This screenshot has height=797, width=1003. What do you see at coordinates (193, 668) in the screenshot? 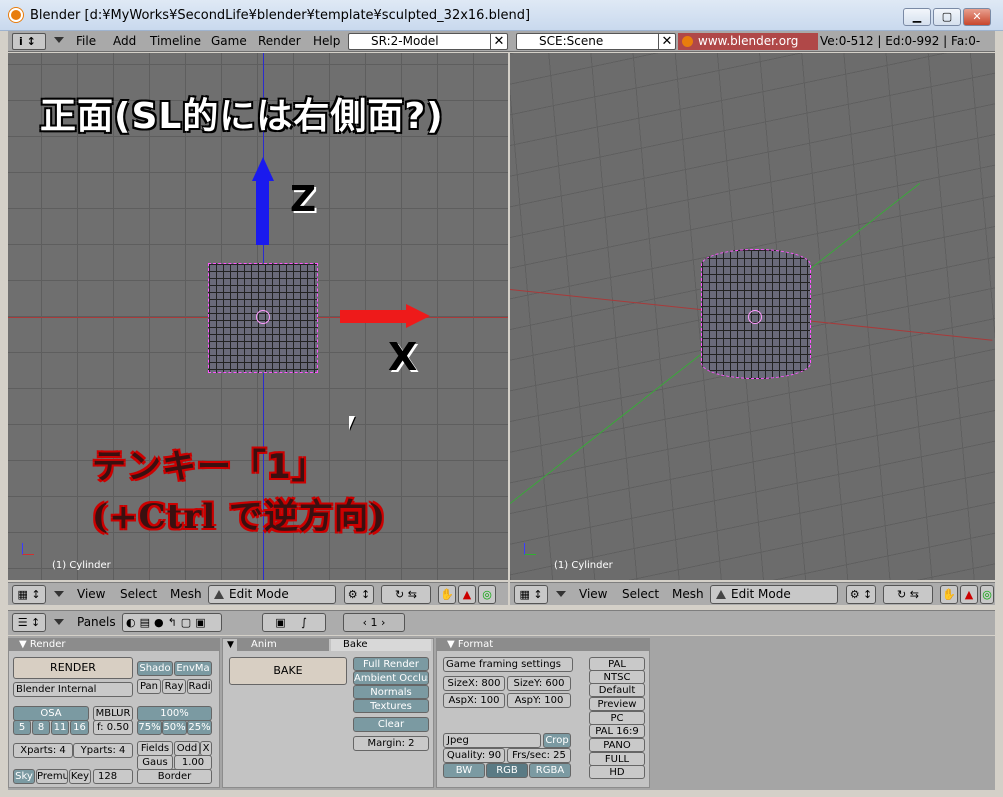
I see `envmap-toggle: EnvMa` at bounding box center [193, 668].